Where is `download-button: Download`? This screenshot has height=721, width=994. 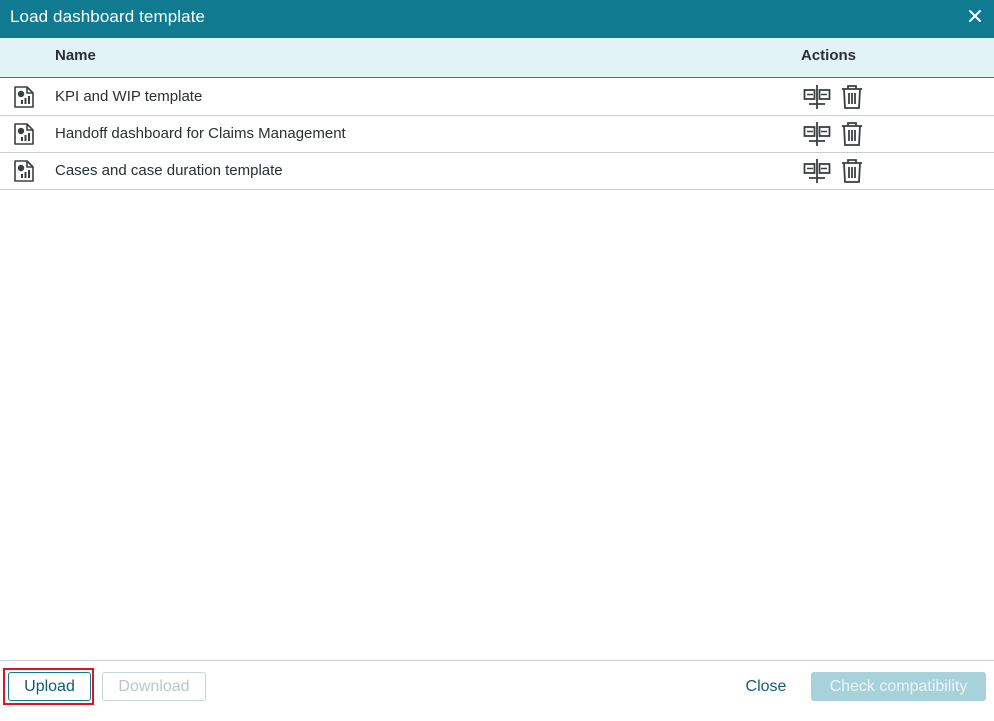 download-button: Download is located at coordinates (154, 686).